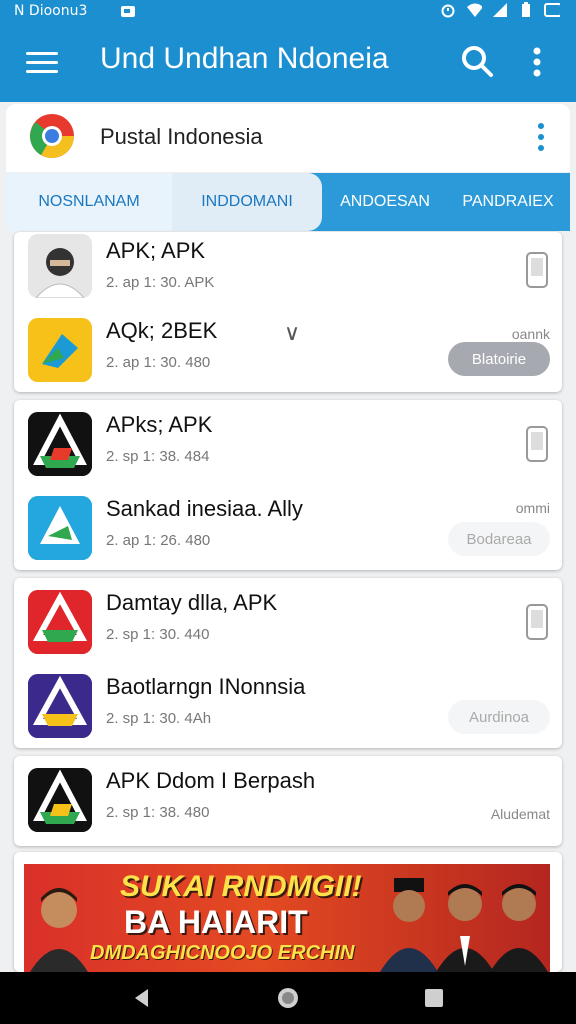 Image resolution: width=576 pixels, height=1024 pixels. I want to click on back-icon, so click(142, 998).